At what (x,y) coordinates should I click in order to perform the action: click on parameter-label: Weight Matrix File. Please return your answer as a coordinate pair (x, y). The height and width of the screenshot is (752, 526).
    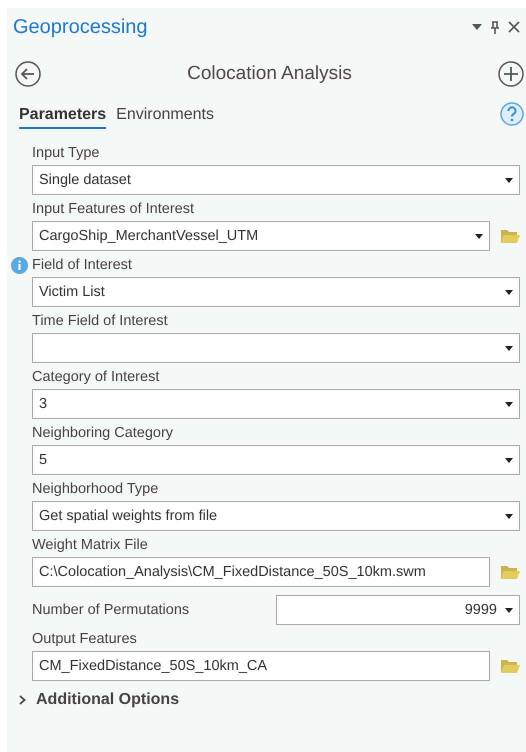
    Looking at the image, I should click on (90, 545).